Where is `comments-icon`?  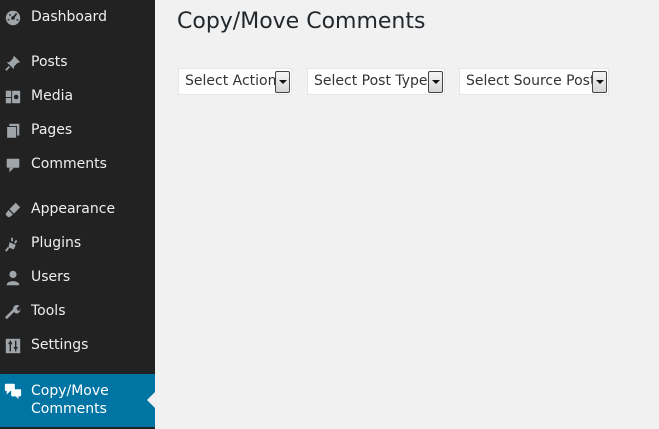
comments-icon is located at coordinates (13, 391).